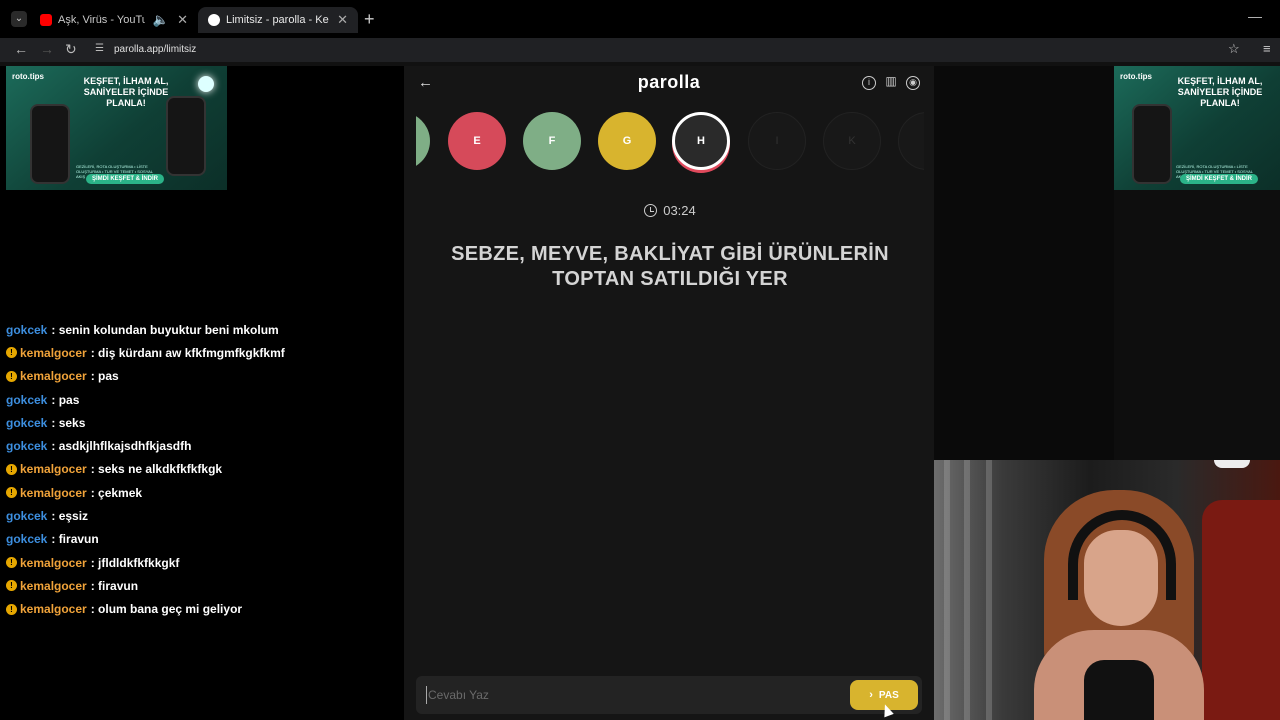 This screenshot has width=1280, height=720. What do you see at coordinates (369, 19) in the screenshot?
I see `new-tab-icon: +` at bounding box center [369, 19].